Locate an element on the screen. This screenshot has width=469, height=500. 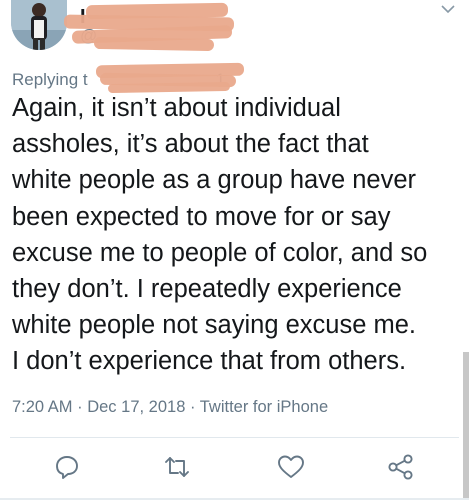
tweet-time: 7:20 AM is located at coordinates (42, 407).